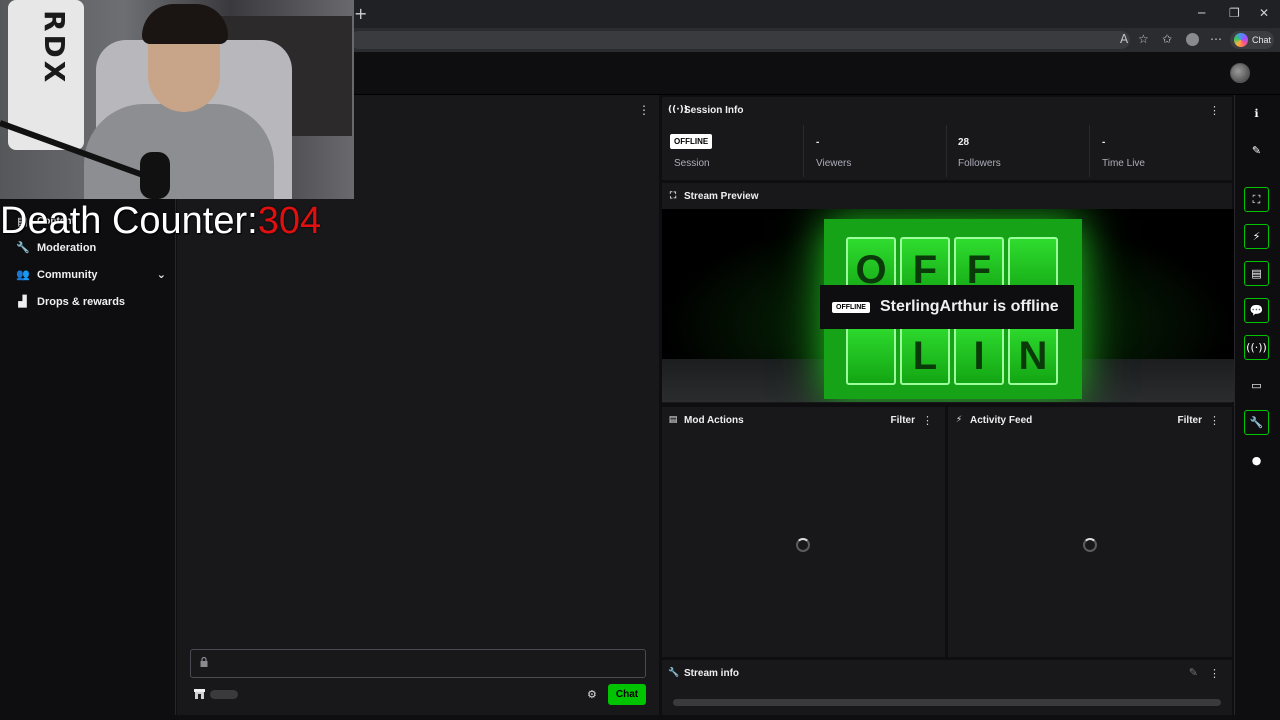 This screenshot has width=1280, height=720. I want to click on tile, so click(871, 354).